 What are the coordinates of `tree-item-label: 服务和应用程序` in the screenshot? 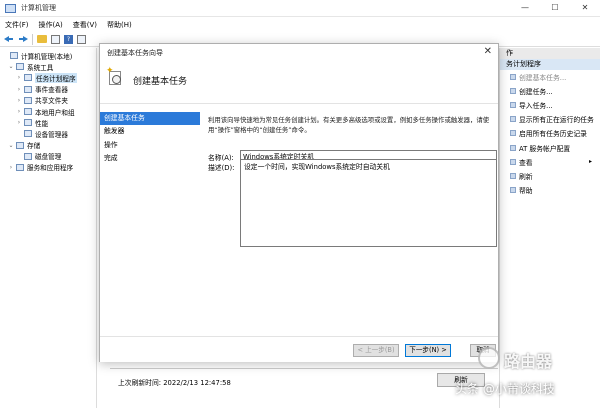 It's located at (50, 168).